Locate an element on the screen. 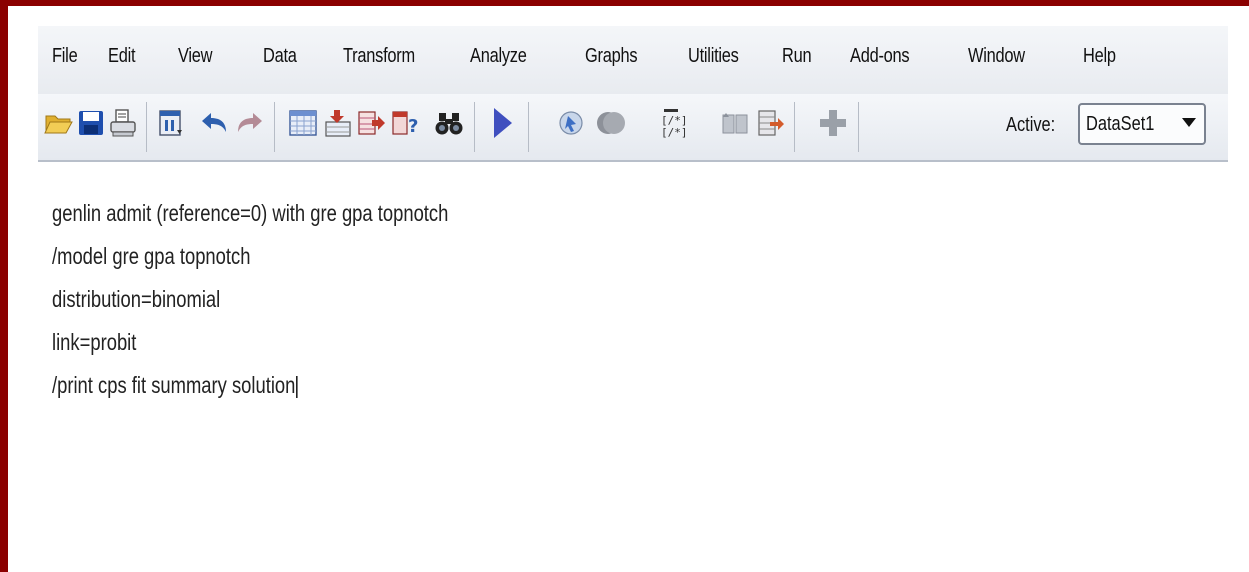  syntax-line: link=probit is located at coordinates (94, 342).